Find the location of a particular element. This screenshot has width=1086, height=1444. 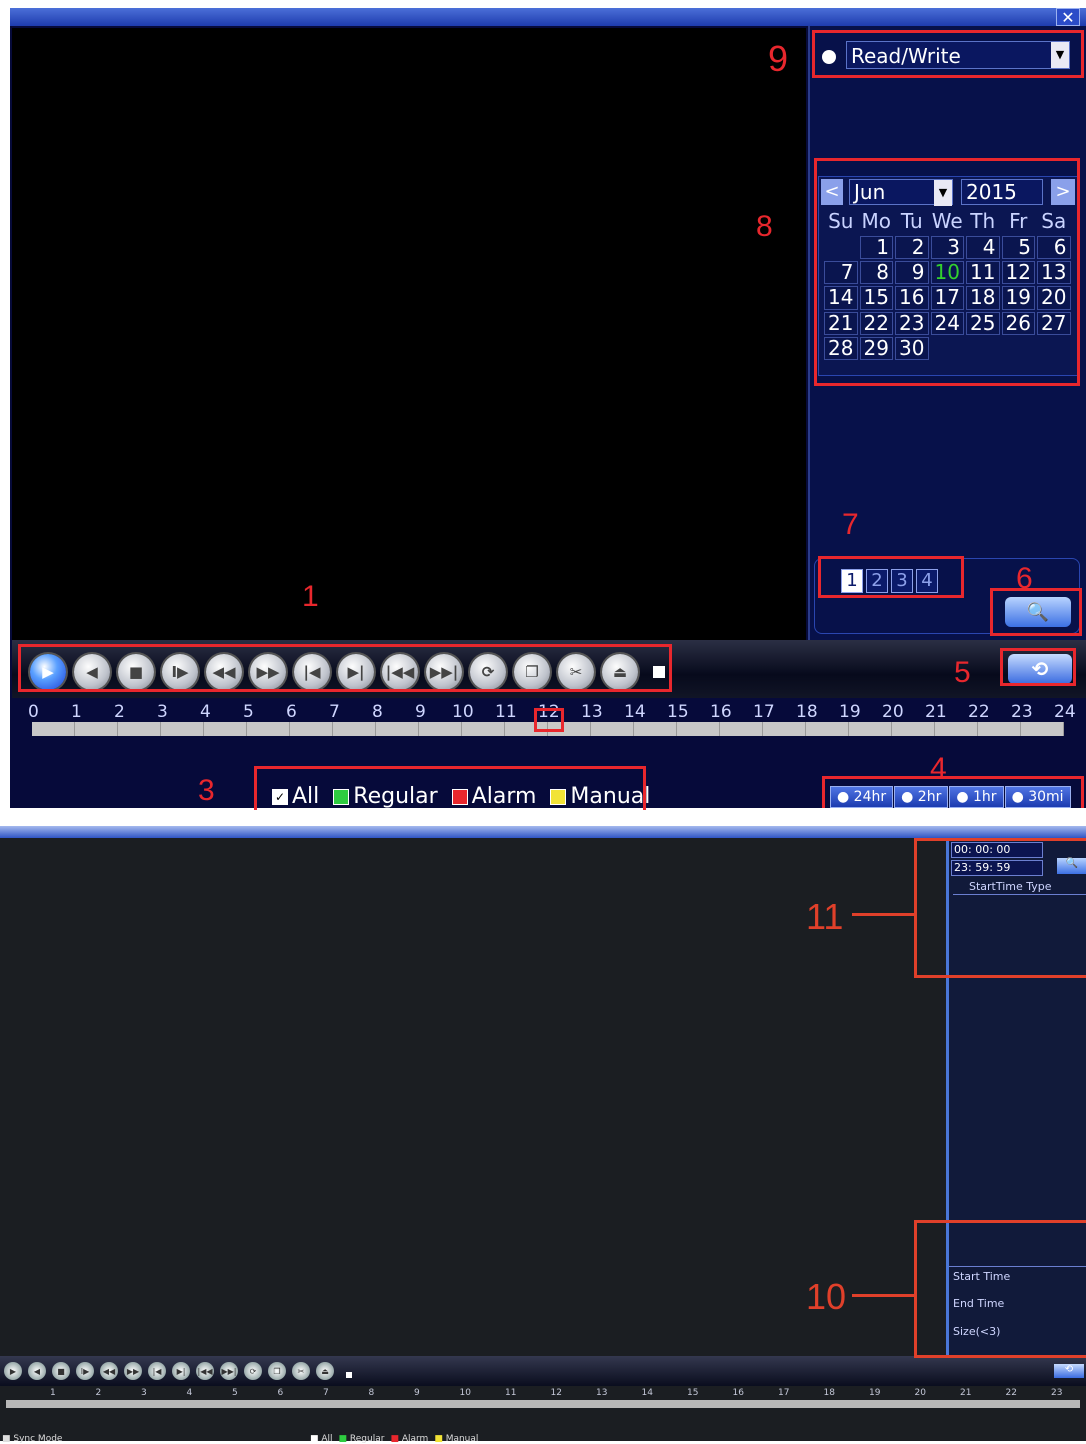

loop-button: ⟳ is located at coordinates (253, 1371).